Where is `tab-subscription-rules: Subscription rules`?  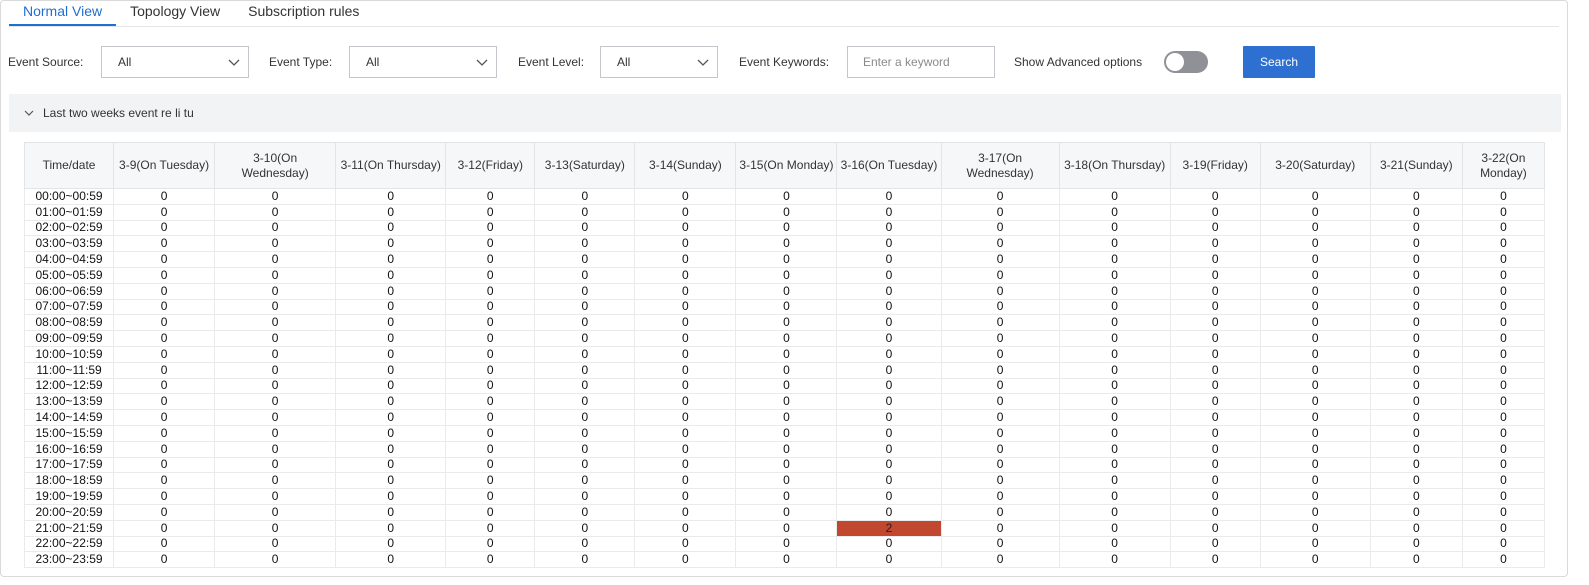 tab-subscription-rules: Subscription rules is located at coordinates (303, 13).